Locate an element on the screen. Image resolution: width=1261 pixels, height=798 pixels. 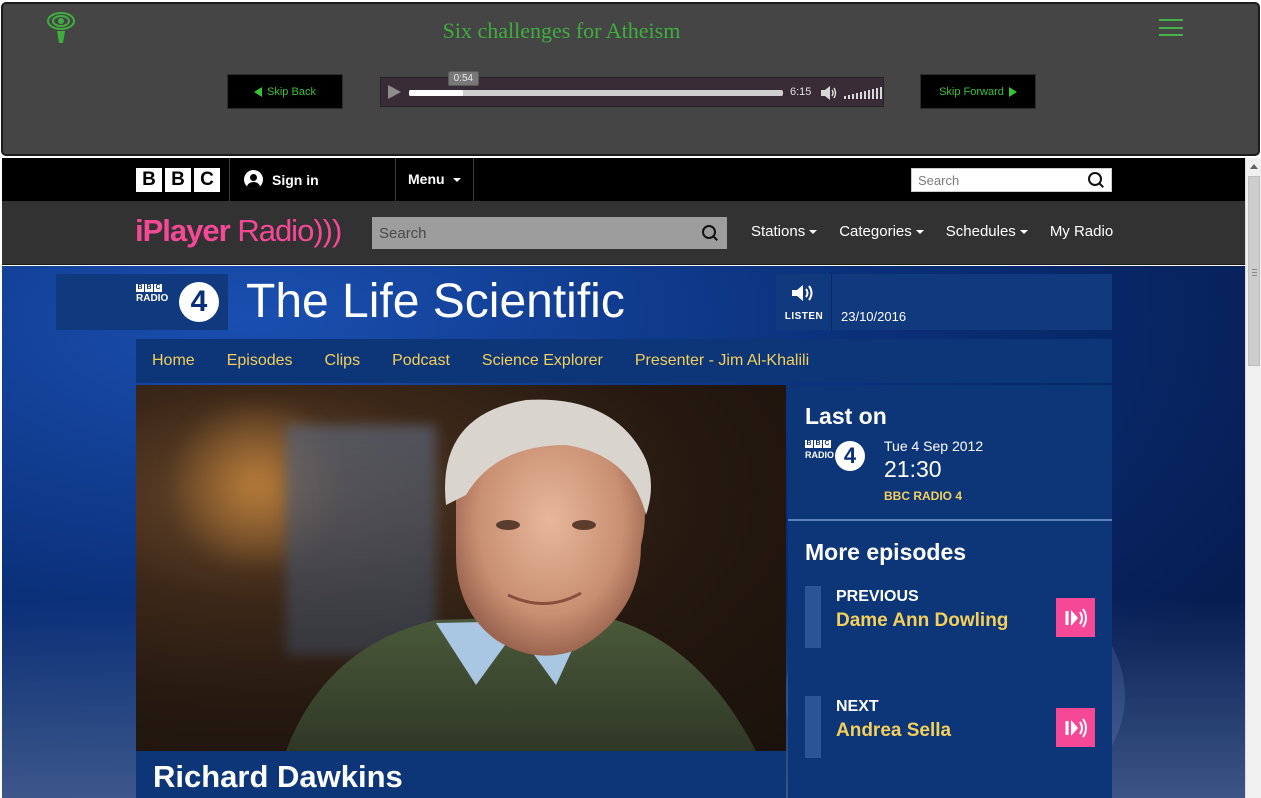
last-on-station: BBC RADIO 4 is located at coordinates (923, 496).